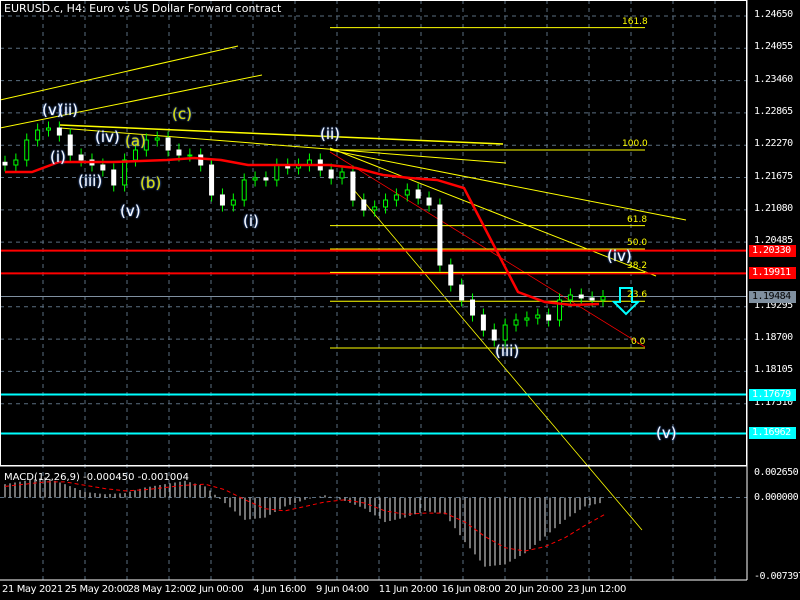  Describe the element at coordinates (772, 296) in the screenshot. I see `price-level-tag: 1.19484` at that location.